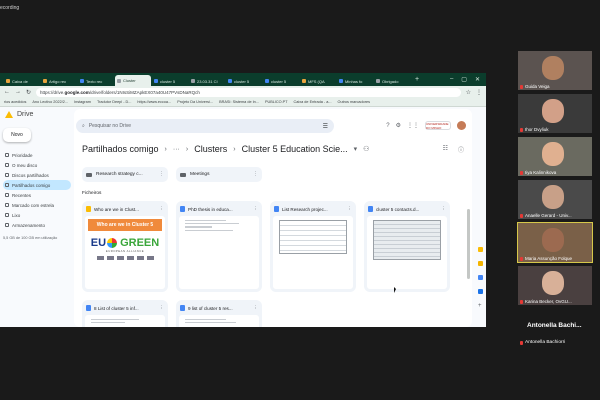 Image resolution: width=600 pixels, height=400 pixels. Describe the element at coordinates (480, 291) in the screenshot. I see `contacts-icon` at that location.